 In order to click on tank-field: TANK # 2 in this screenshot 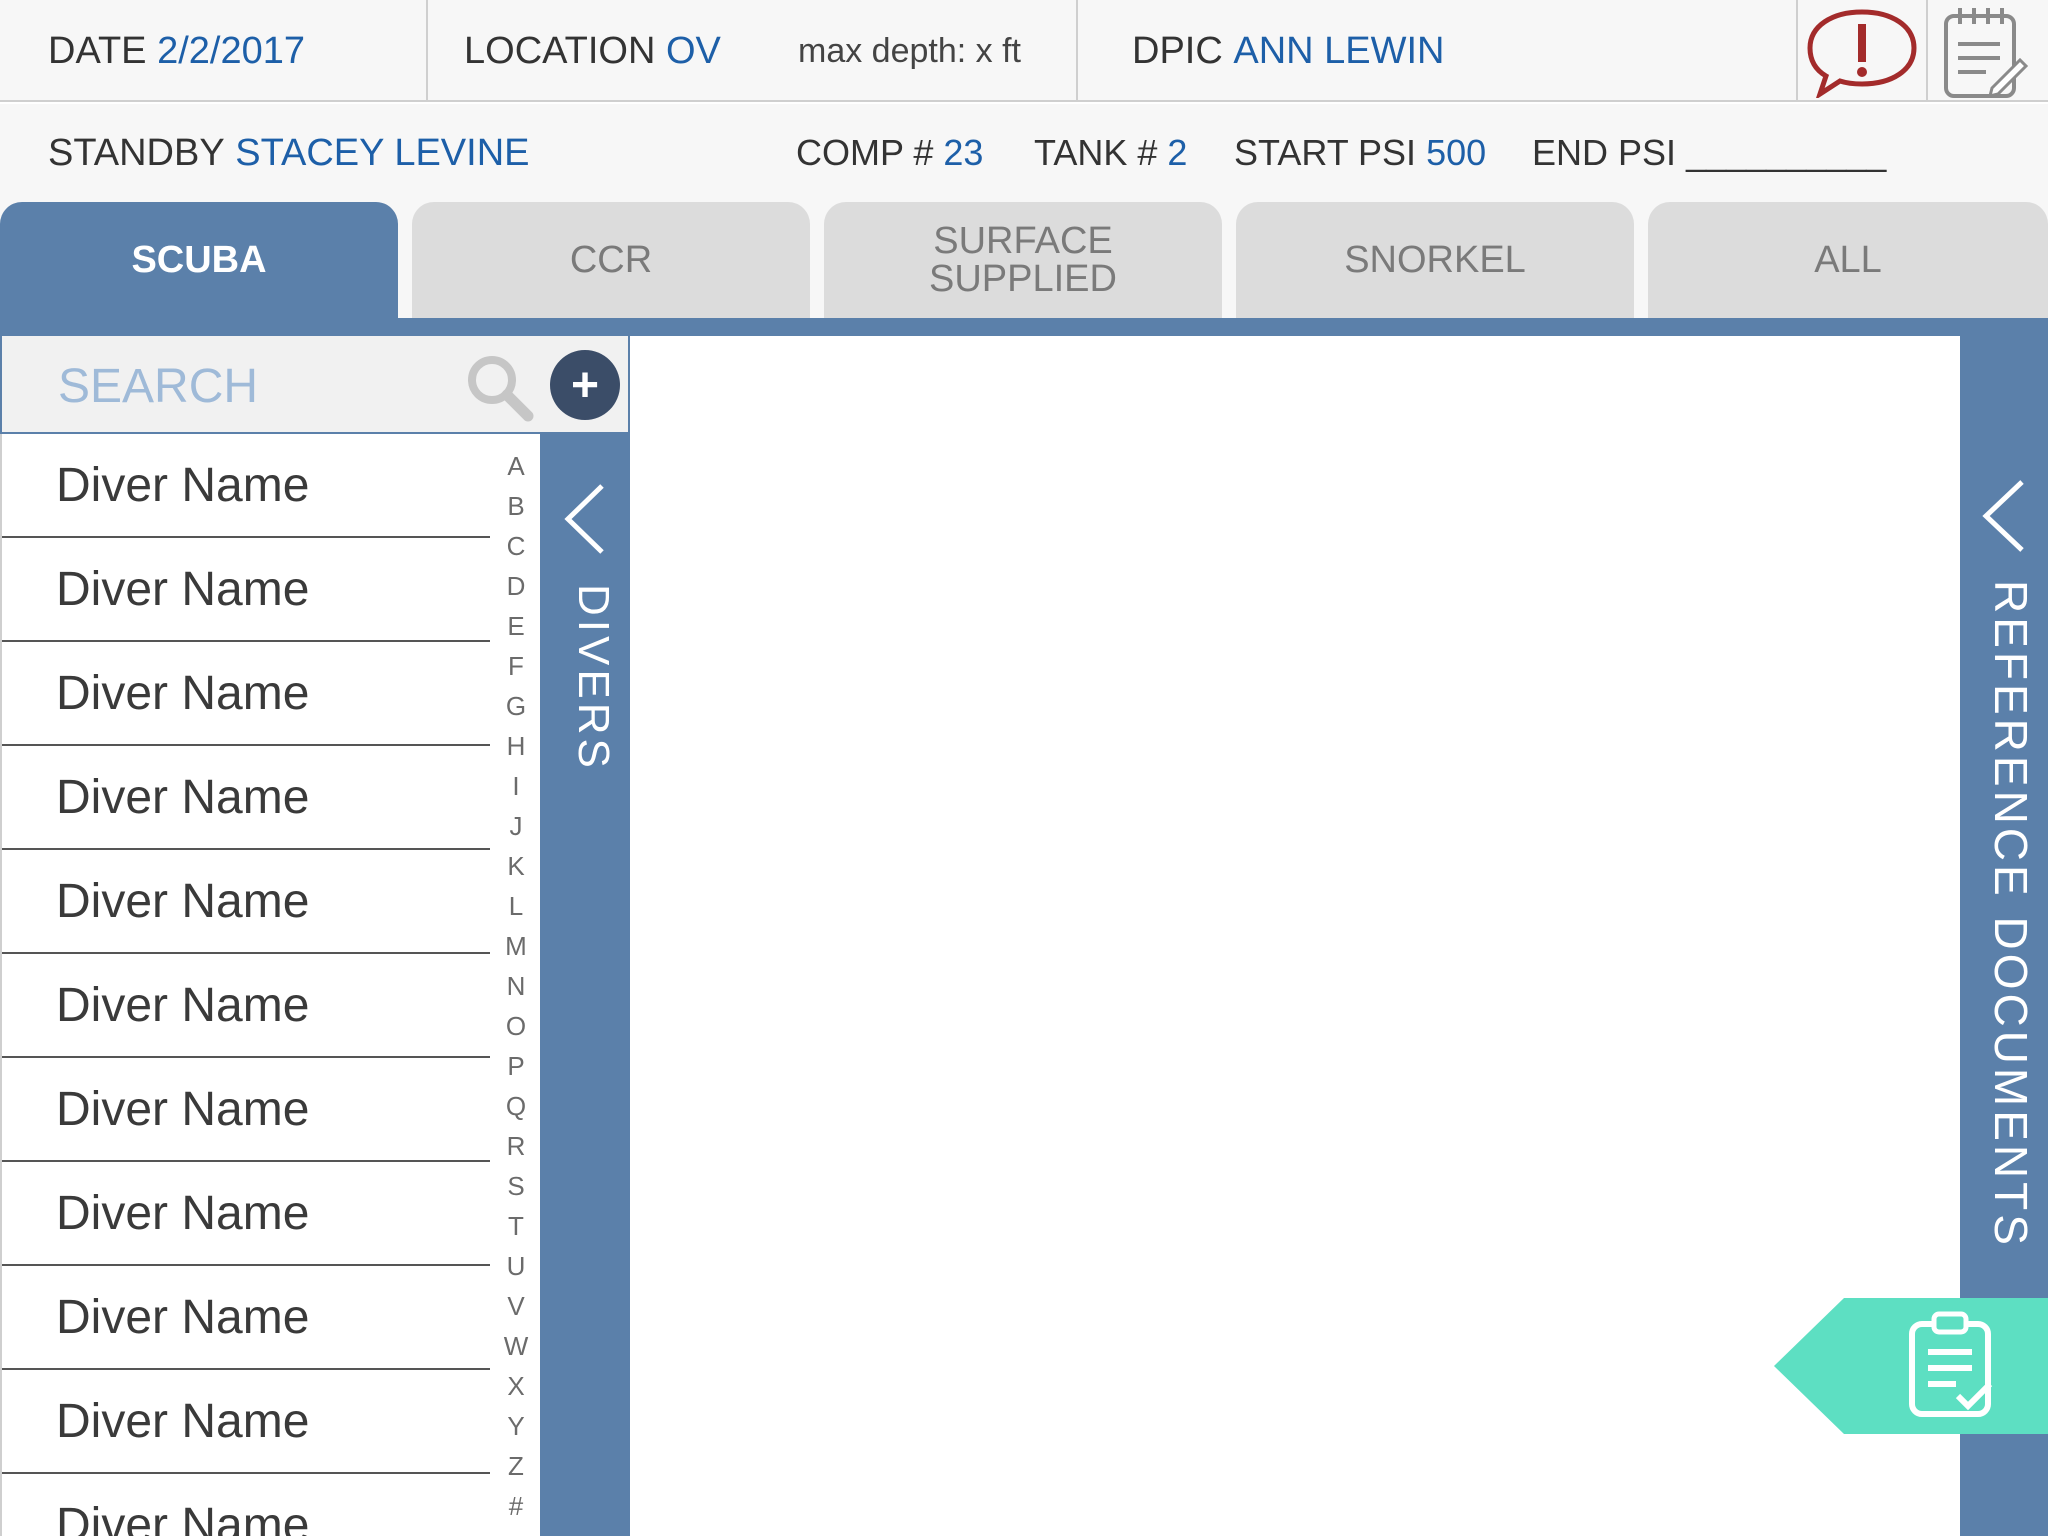, I will do `click(1110, 153)`.